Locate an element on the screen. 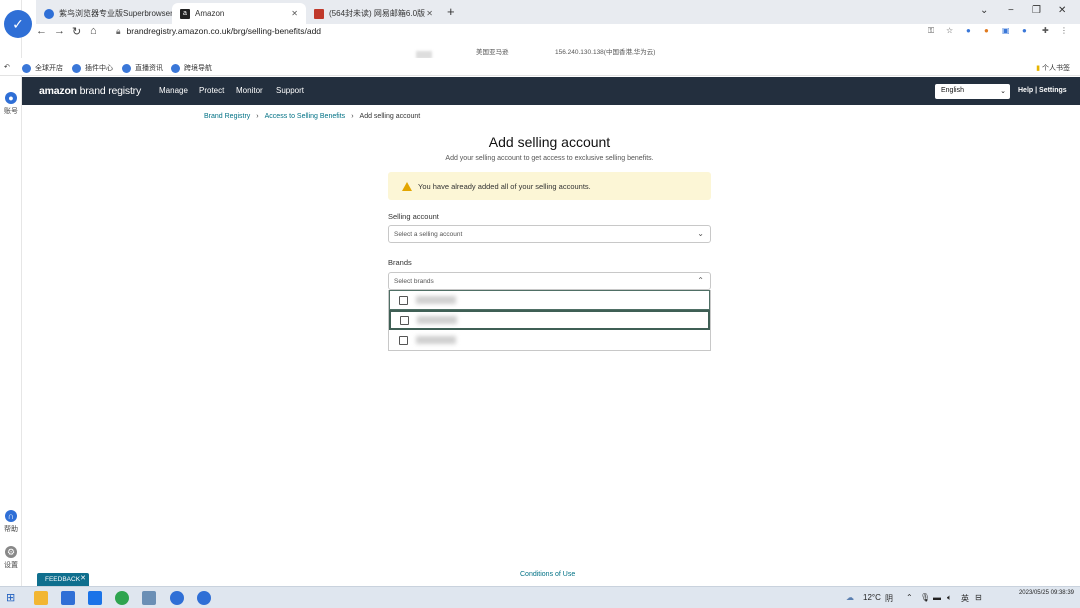  tab-search-button: ⌄ is located at coordinates (984, 10).